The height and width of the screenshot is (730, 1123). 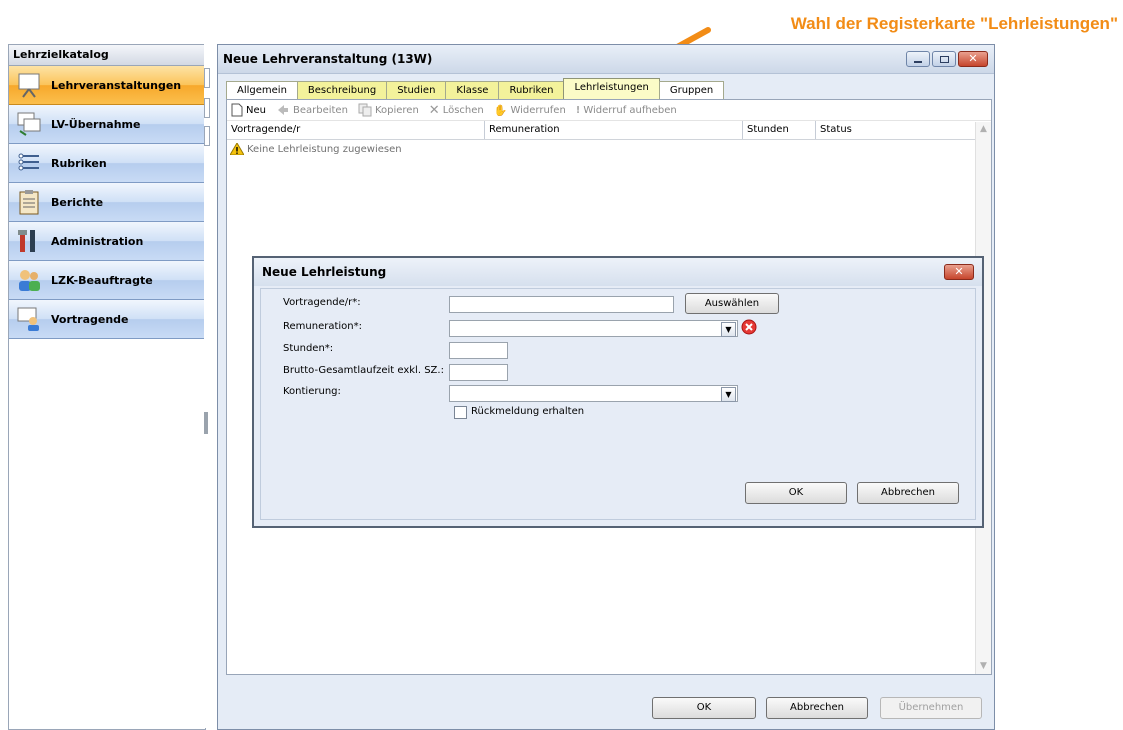 What do you see at coordinates (931, 708) in the screenshot?
I see `apply-button: Übernehmen` at bounding box center [931, 708].